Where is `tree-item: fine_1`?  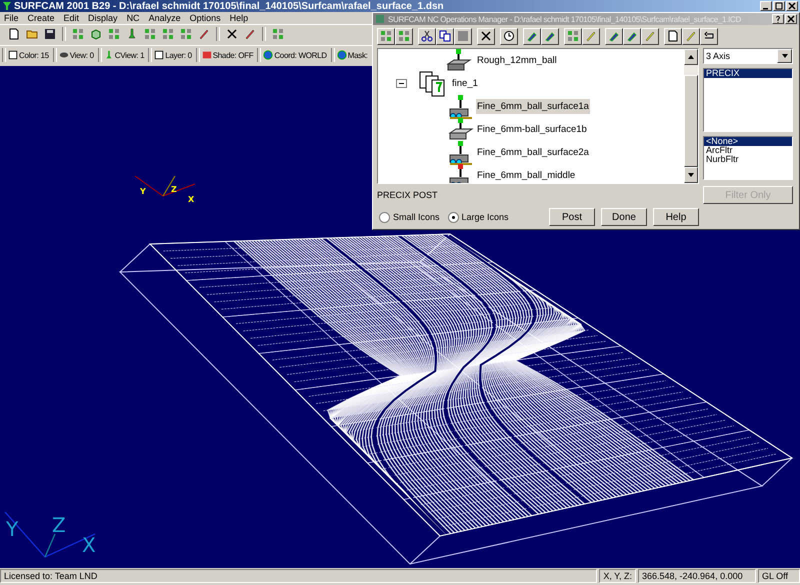 tree-item: fine_1 is located at coordinates (465, 83).